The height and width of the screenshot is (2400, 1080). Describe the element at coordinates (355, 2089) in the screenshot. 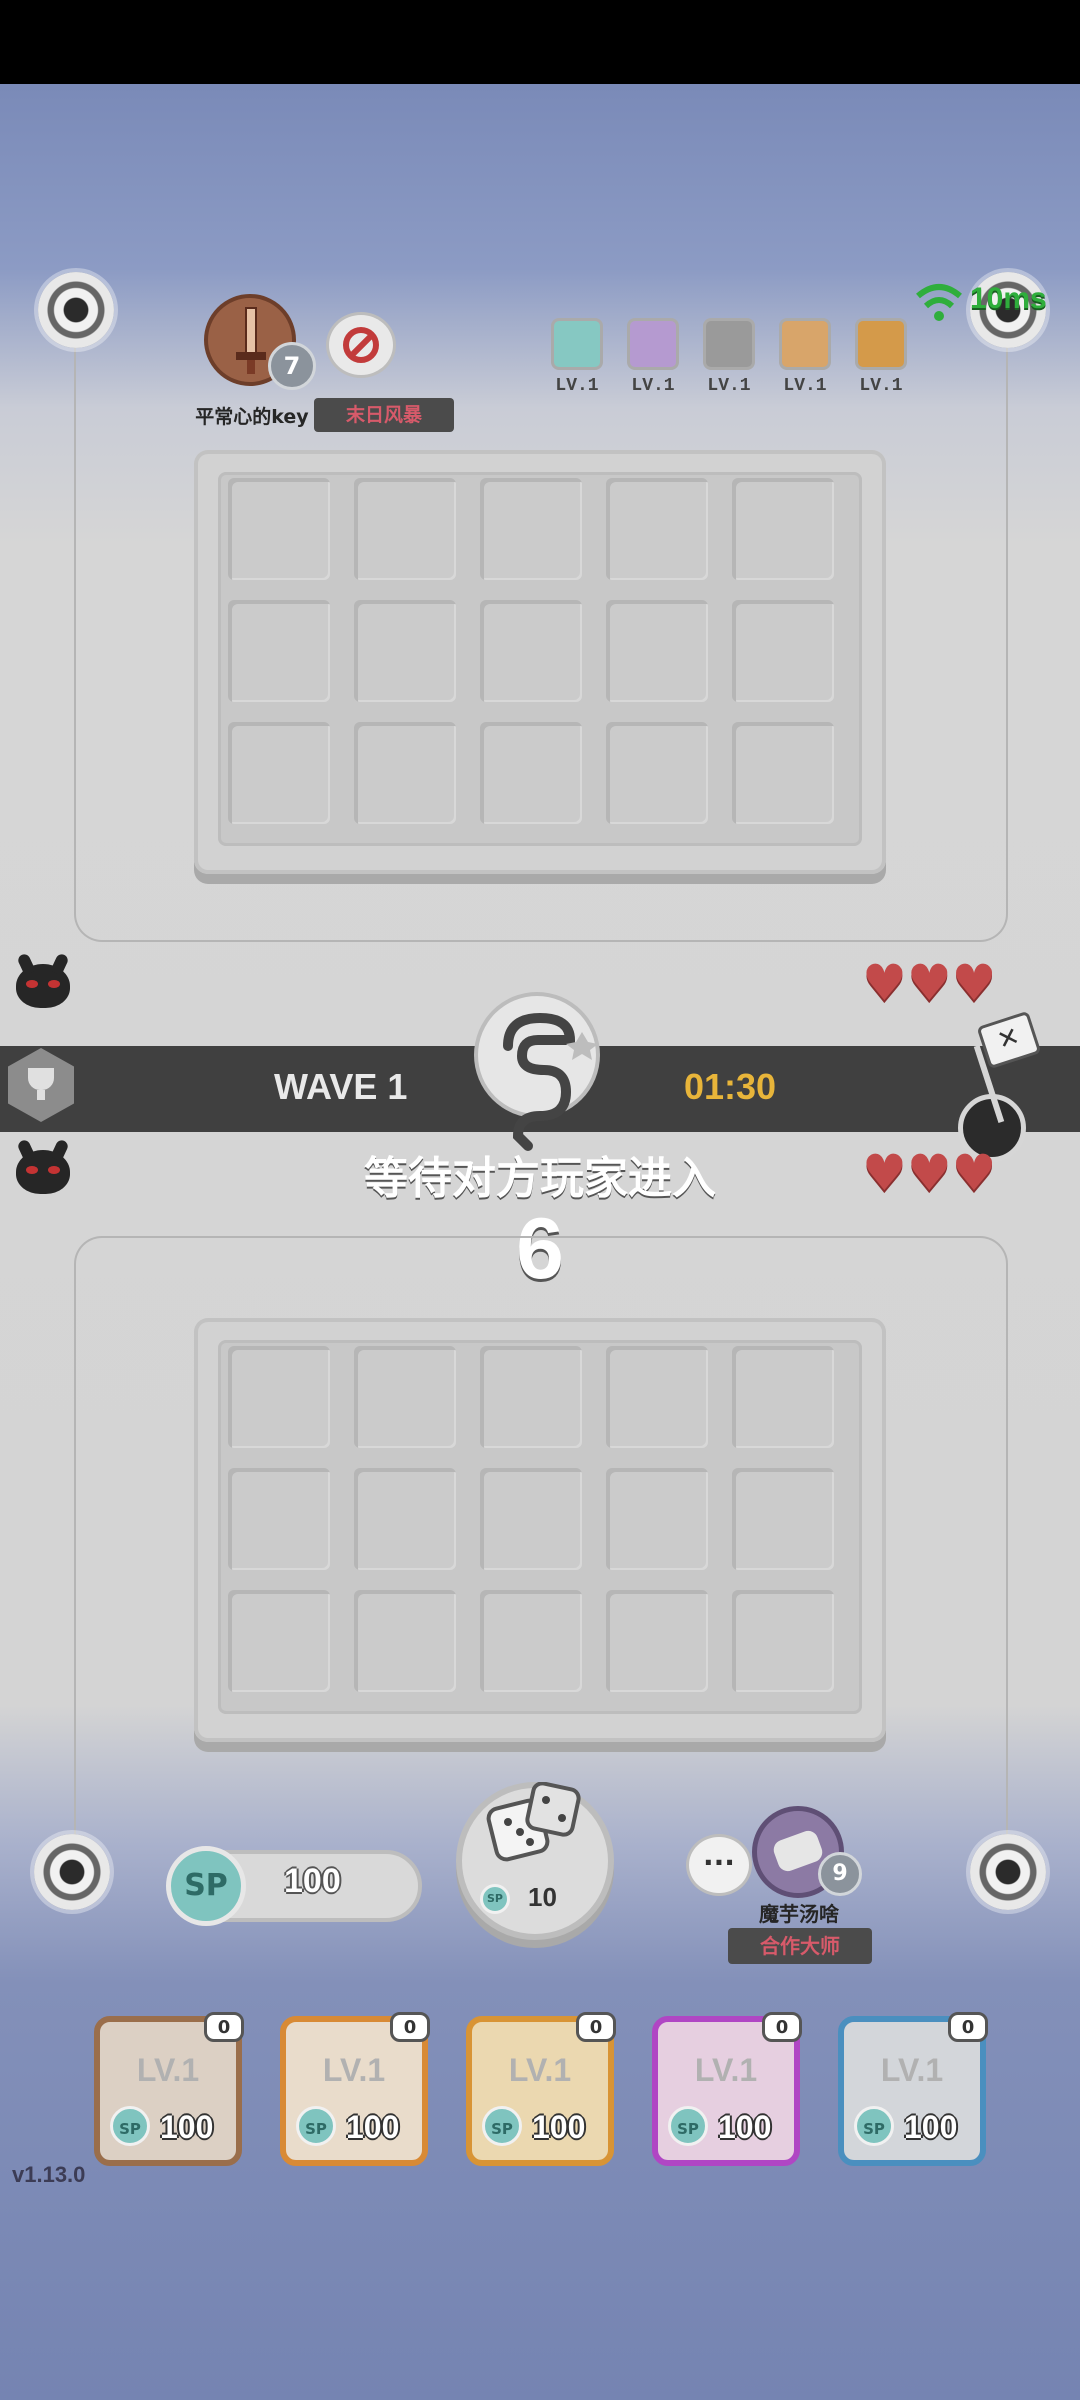

I see `deck-card-2: LV.1 SP 100 0` at that location.